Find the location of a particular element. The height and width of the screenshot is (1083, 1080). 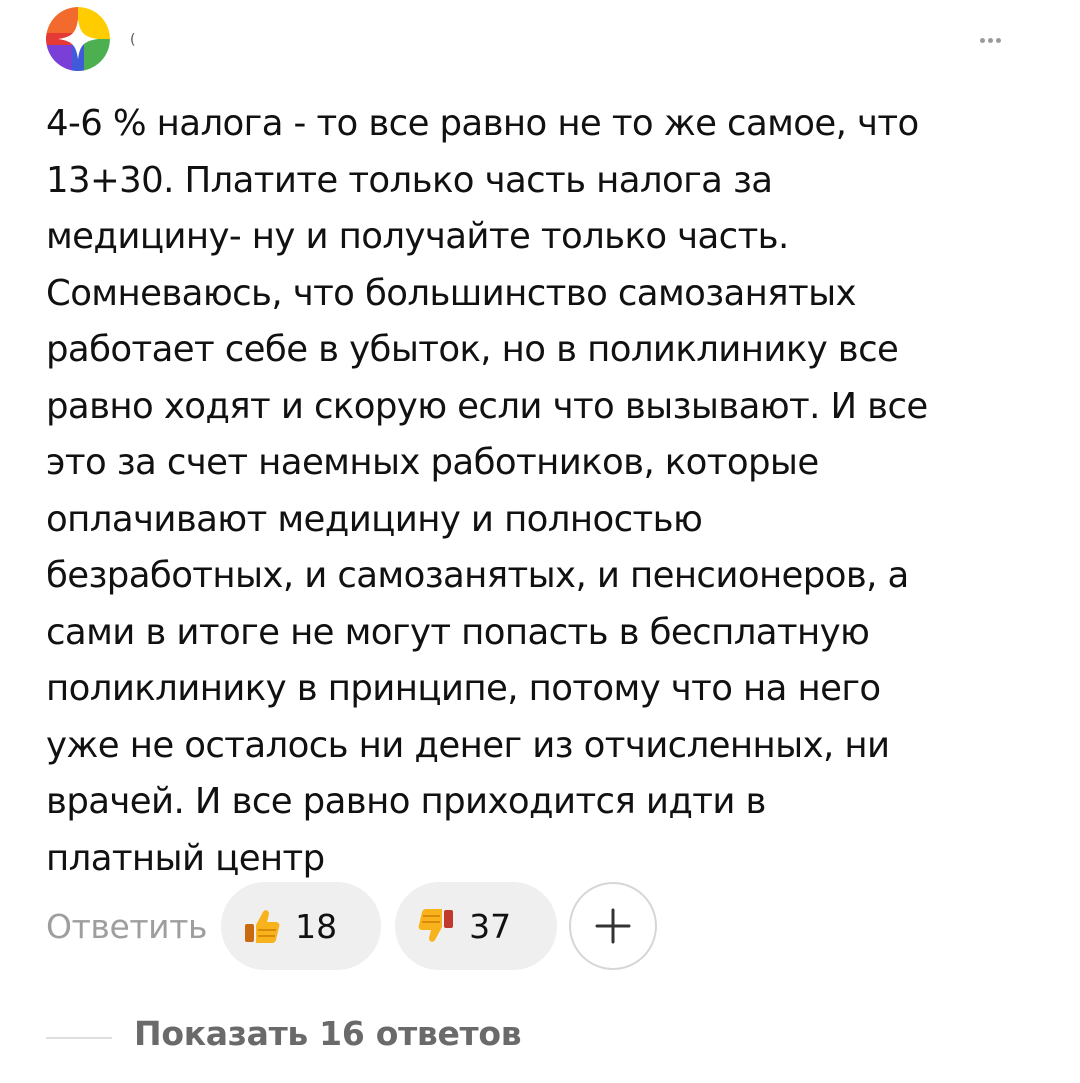

more-dots-icon is located at coordinates (990, 40).